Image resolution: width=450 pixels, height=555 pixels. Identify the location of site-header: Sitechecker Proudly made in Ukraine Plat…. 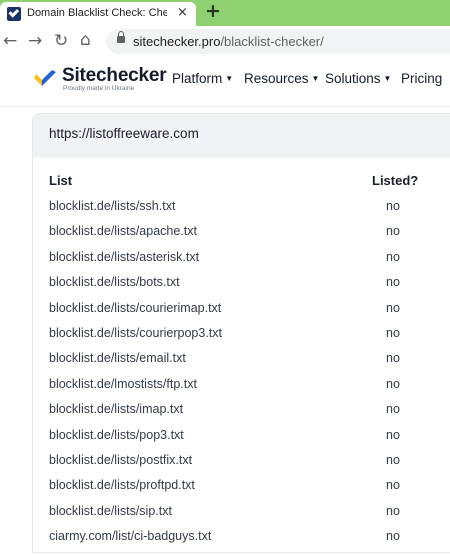
(225, 82).